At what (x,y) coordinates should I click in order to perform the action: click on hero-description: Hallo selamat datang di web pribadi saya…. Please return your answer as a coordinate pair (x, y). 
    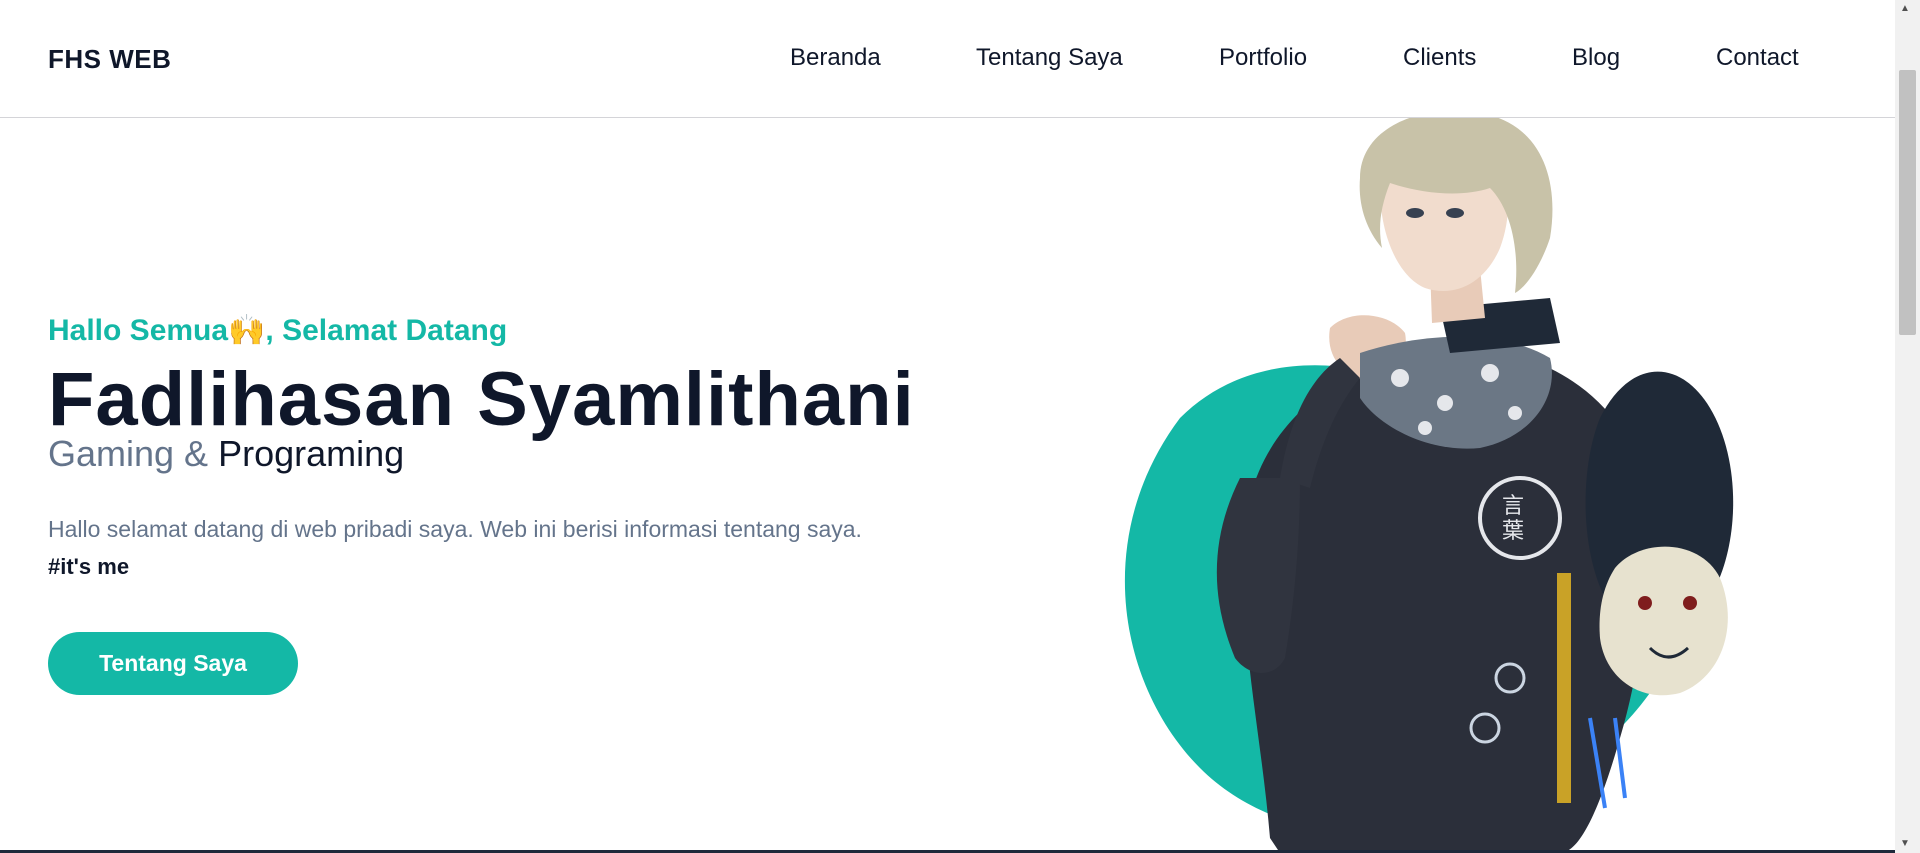
    Looking at the image, I should click on (455, 529).